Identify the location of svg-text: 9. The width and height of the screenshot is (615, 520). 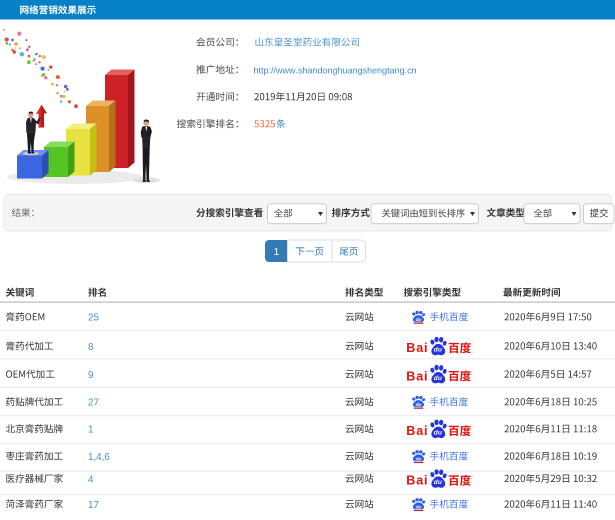
(90, 375).